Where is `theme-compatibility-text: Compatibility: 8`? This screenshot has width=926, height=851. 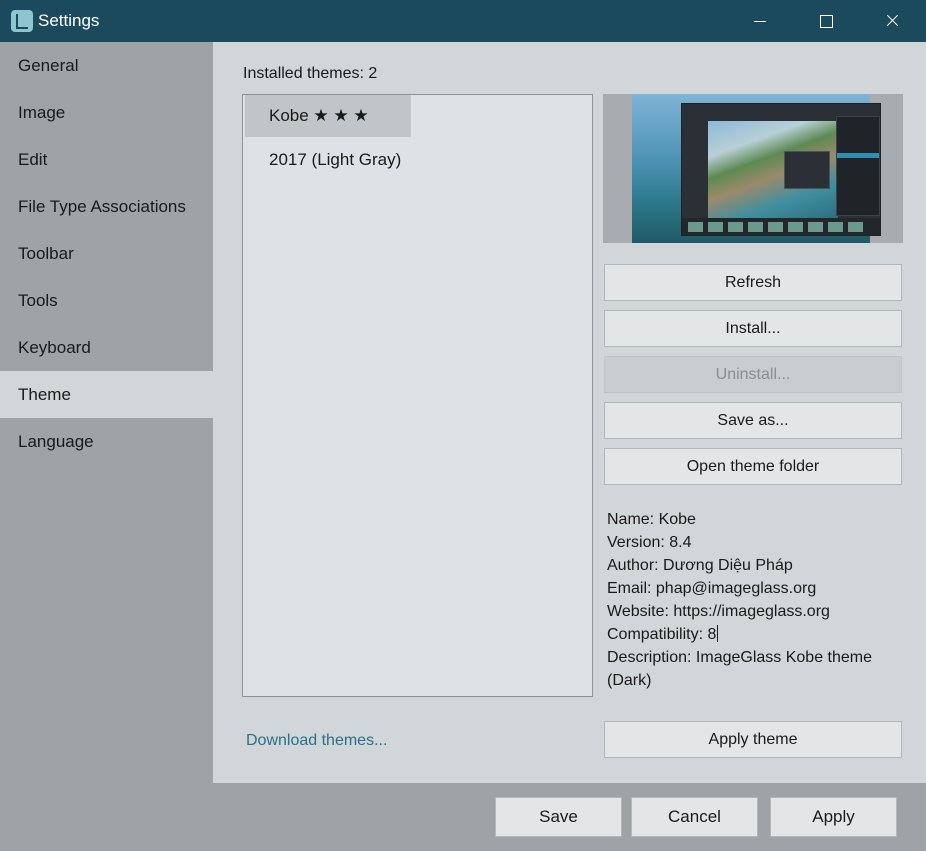 theme-compatibility-text: Compatibility: 8 is located at coordinates (662, 634).